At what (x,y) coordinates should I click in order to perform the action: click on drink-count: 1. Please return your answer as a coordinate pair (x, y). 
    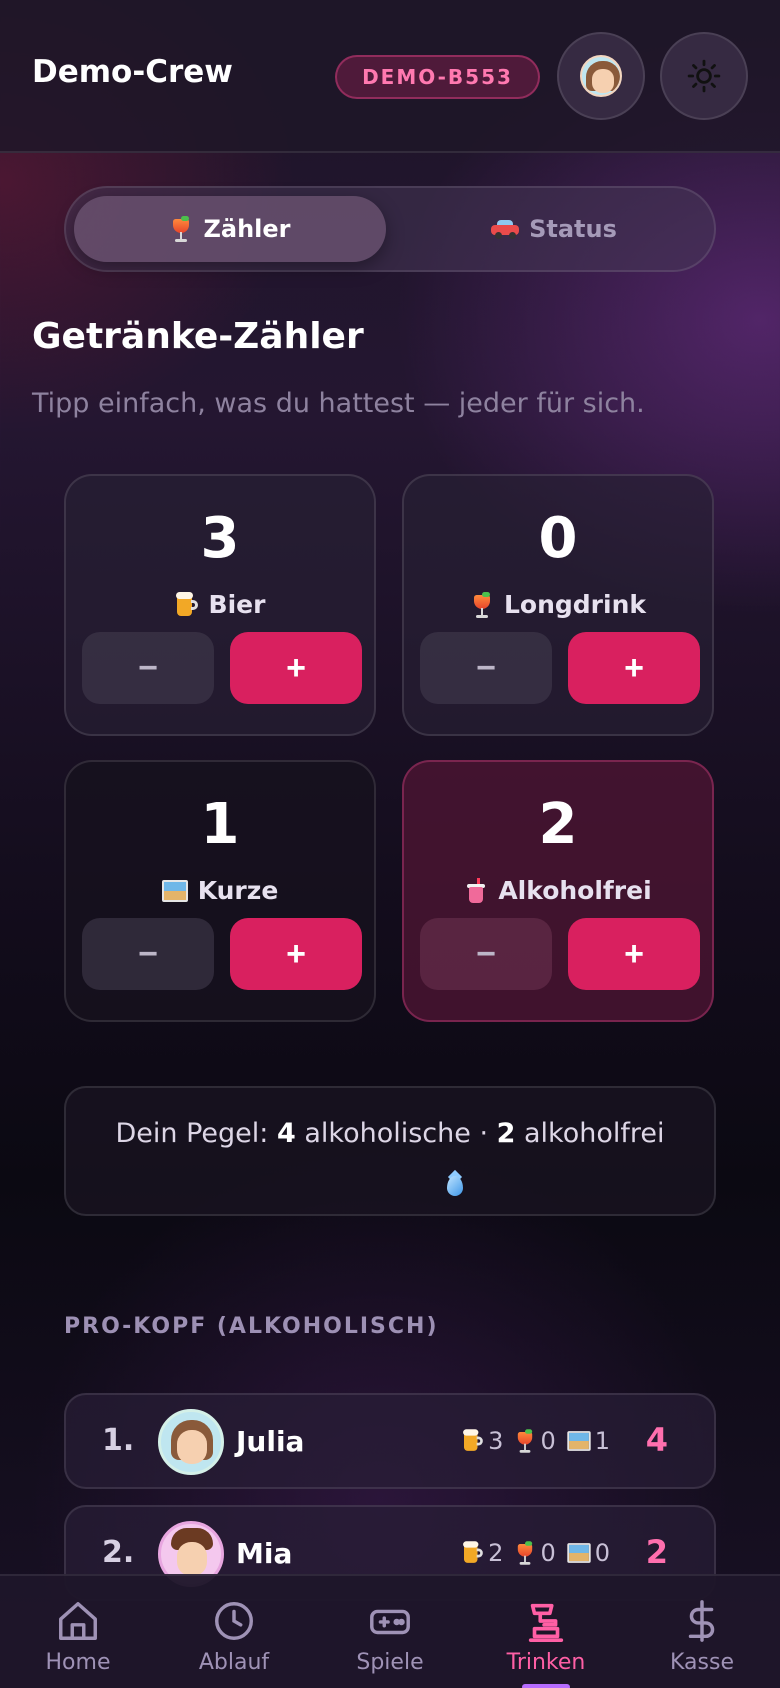
    Looking at the image, I should click on (220, 824).